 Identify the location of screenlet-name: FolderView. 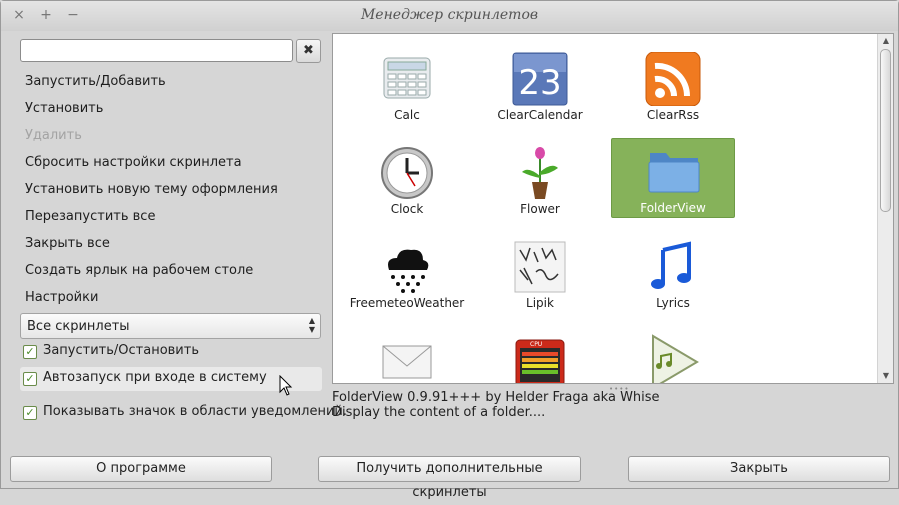
(673, 208).